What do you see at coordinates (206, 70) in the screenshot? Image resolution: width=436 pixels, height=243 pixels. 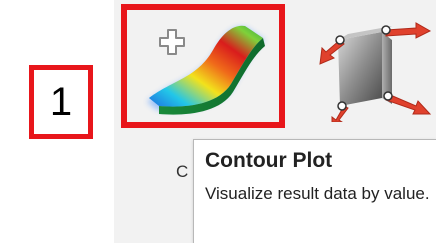 I see `contour-plot-icon` at bounding box center [206, 70].